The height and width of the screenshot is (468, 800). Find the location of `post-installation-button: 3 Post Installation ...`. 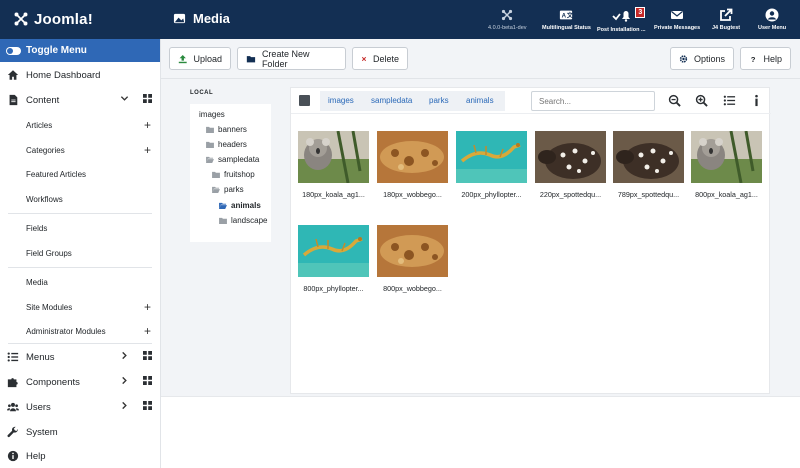

post-installation-button: 3 Post Installation ... is located at coordinates (621, 20).